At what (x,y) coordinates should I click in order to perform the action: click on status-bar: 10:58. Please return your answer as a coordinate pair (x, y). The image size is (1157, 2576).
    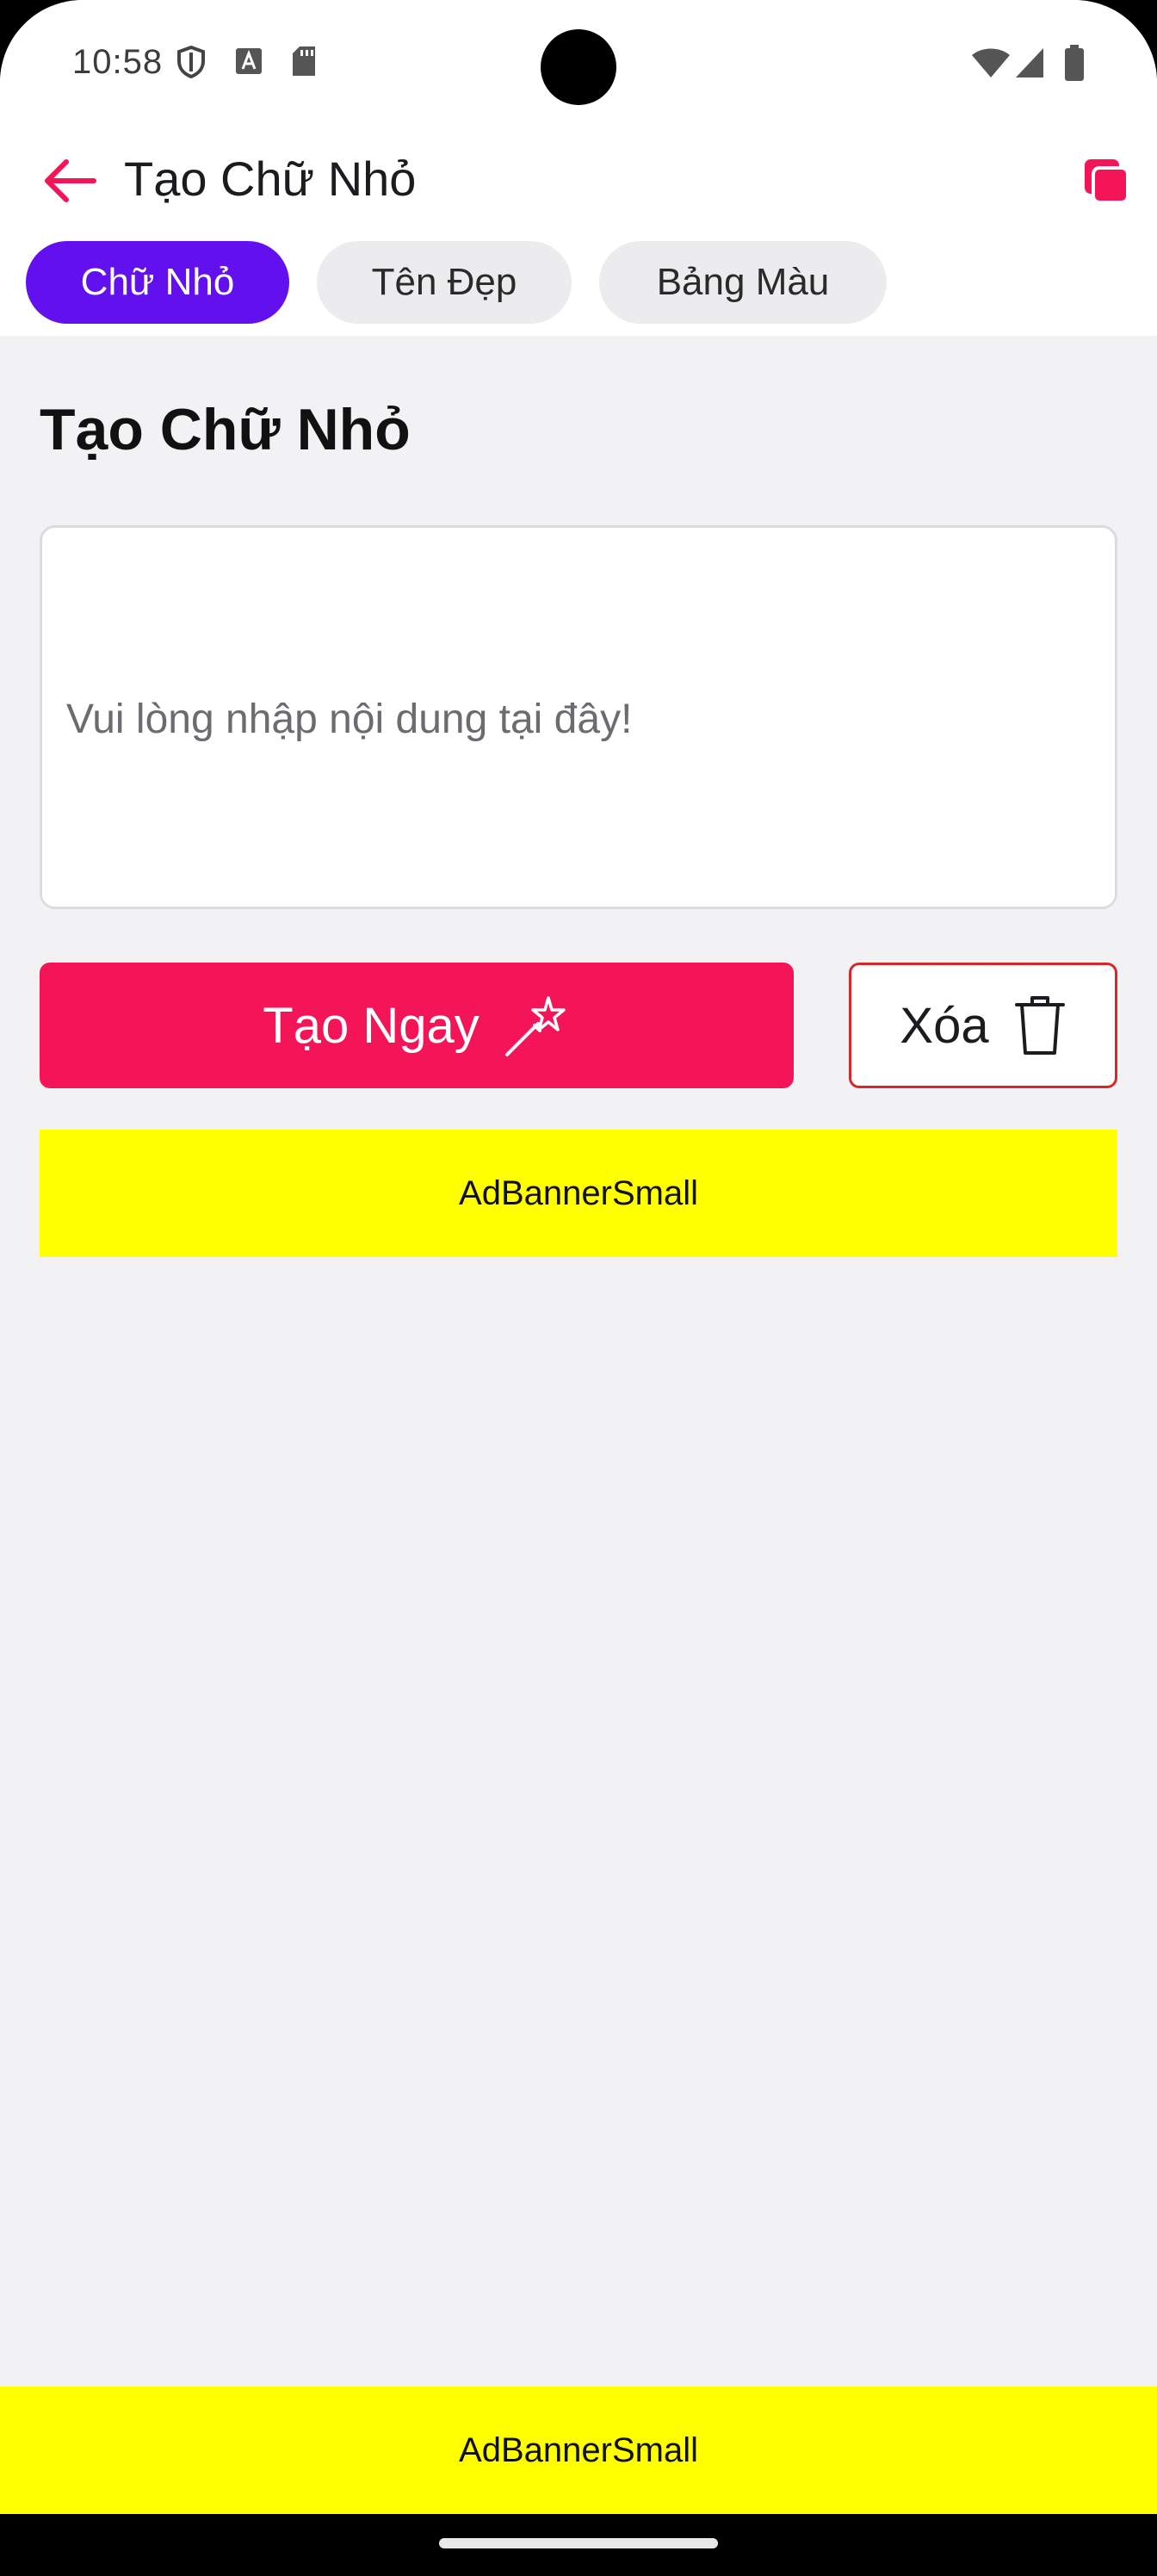
    Looking at the image, I should click on (579, 64).